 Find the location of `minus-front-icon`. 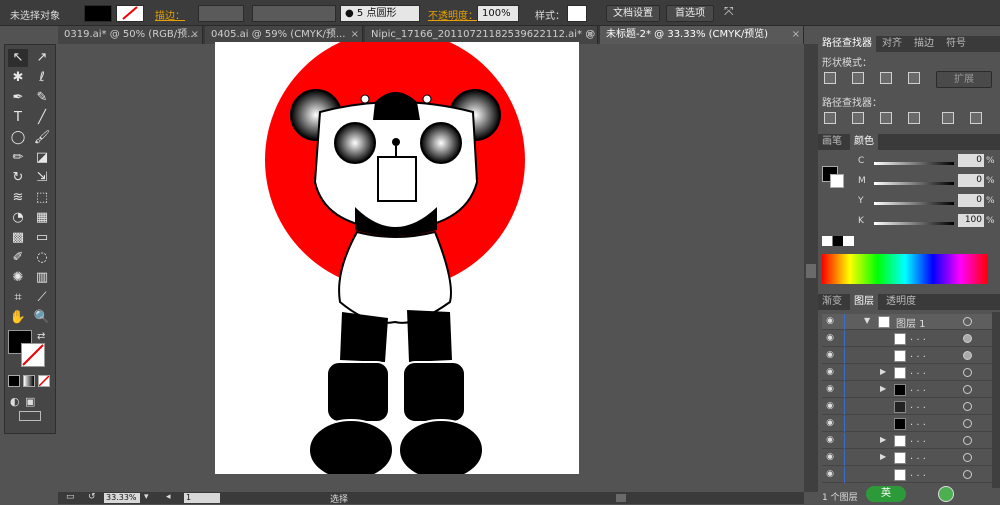

minus-front-icon is located at coordinates (858, 78).